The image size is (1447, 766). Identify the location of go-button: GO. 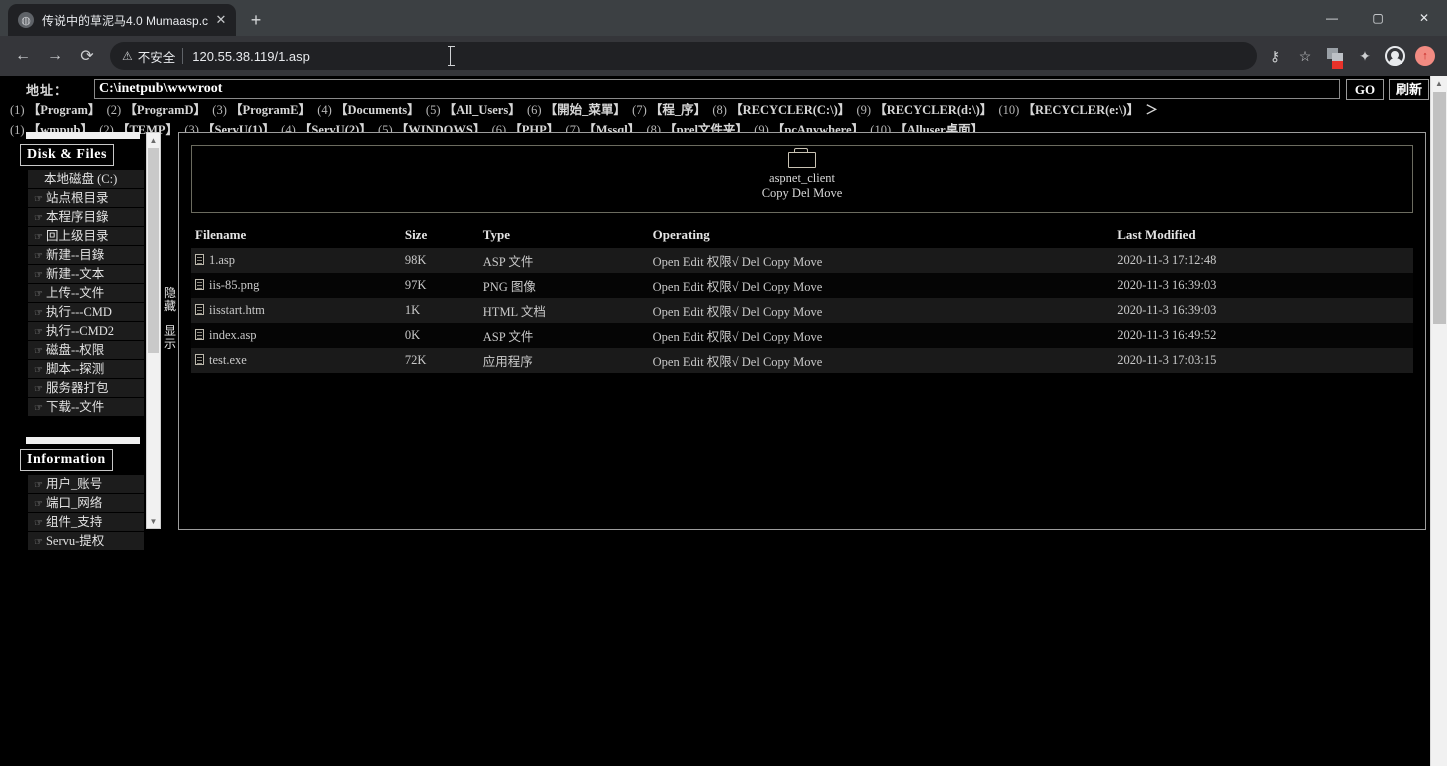
(1364, 89).